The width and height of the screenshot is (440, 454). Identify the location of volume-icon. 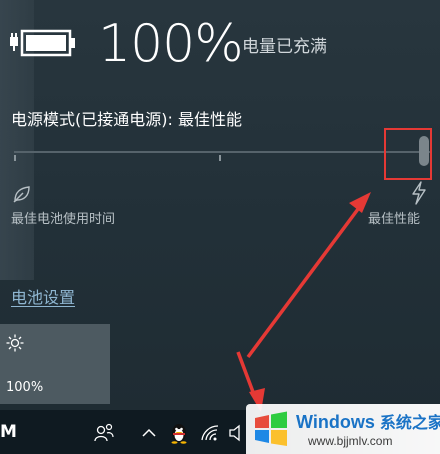
(236, 433).